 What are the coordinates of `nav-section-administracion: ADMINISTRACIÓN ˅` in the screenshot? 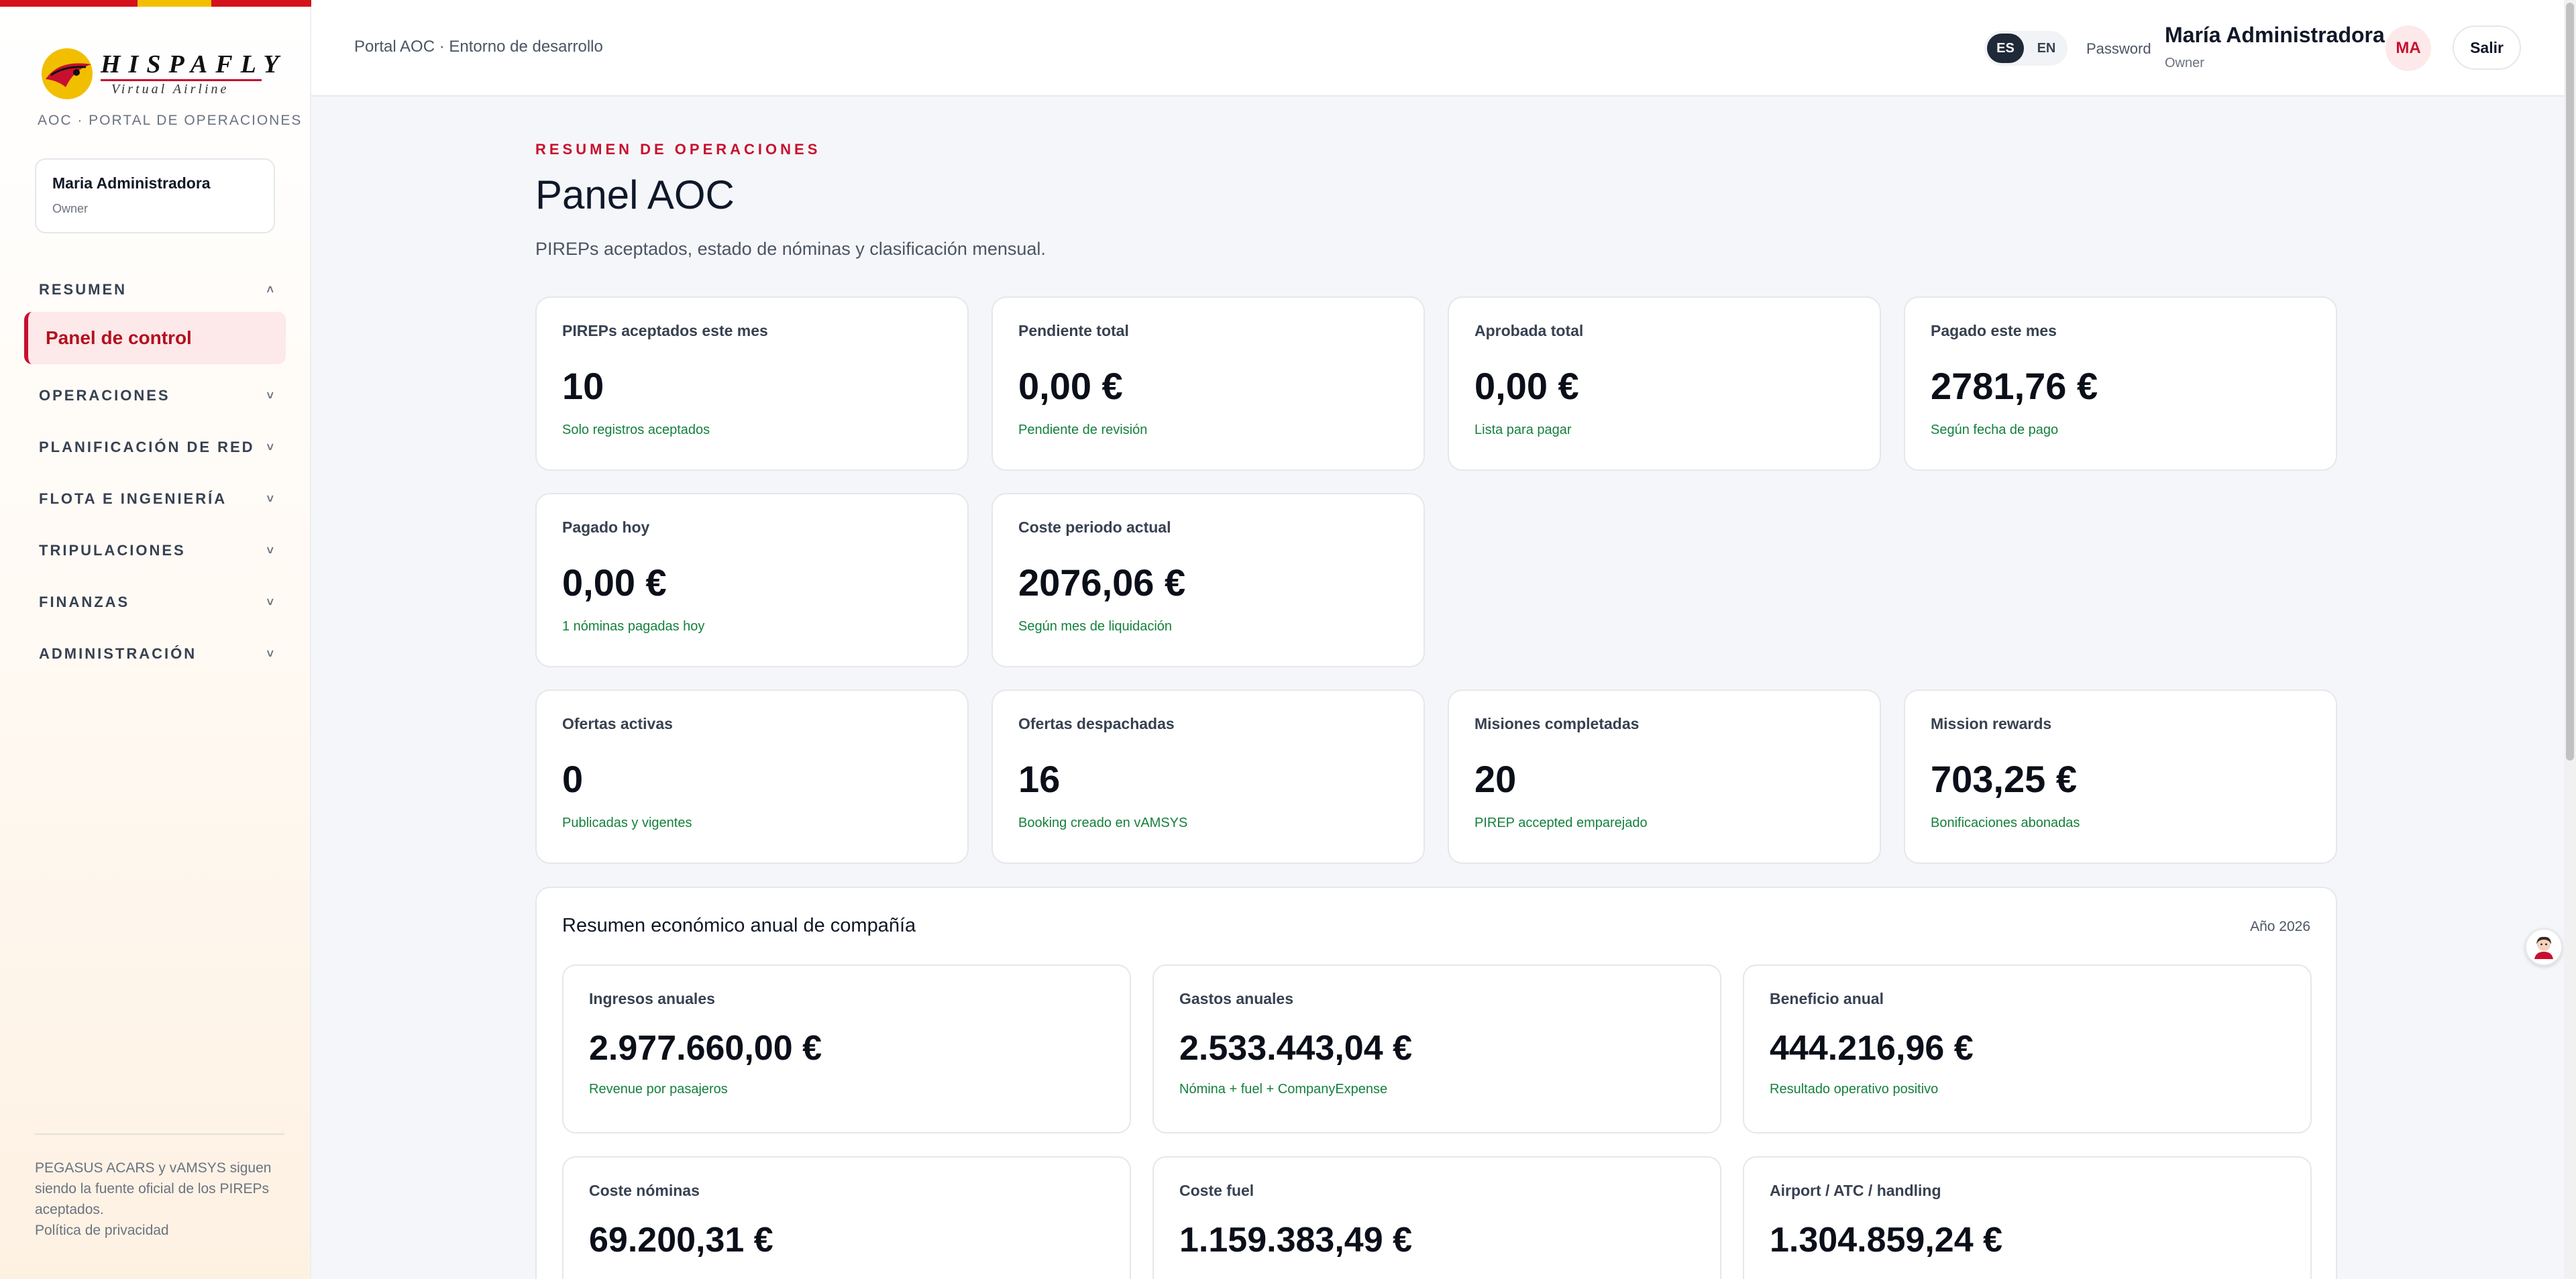 It's located at (156, 654).